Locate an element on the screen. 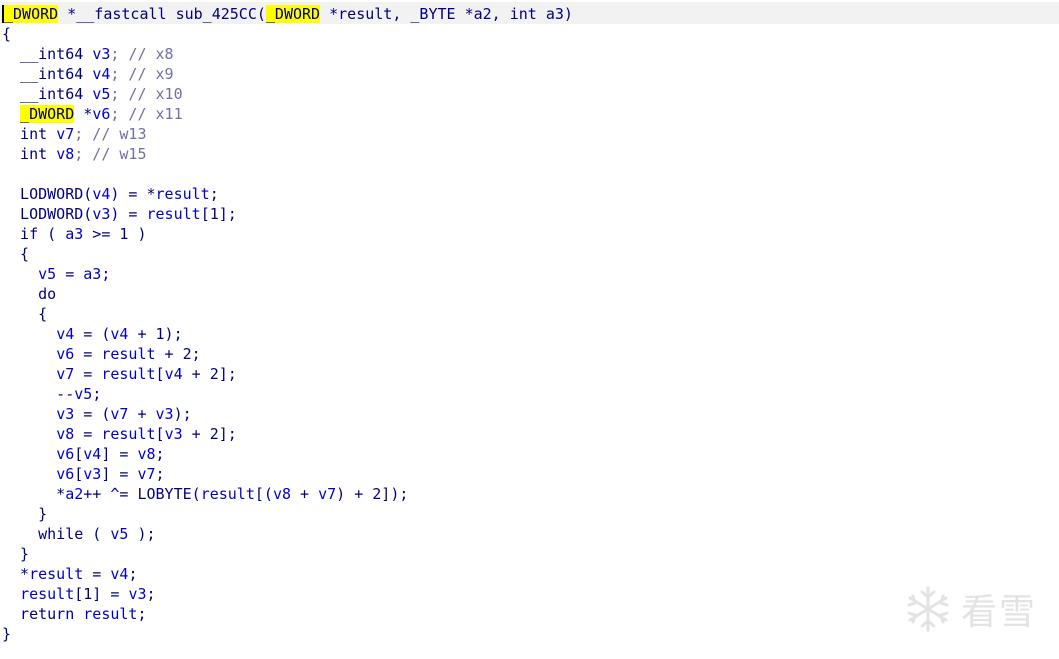 The width and height of the screenshot is (1059, 659). code-line: int v7; // w13 is located at coordinates (287, 134).